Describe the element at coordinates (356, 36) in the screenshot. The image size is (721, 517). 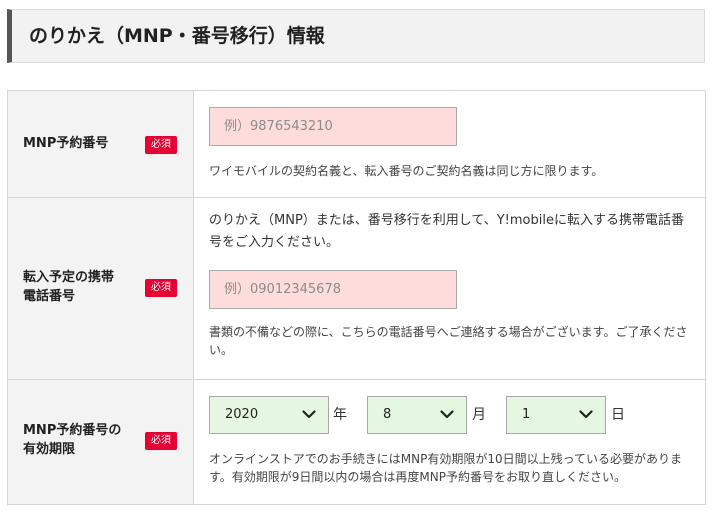
I see `section-header: のりかえ（MNP・番号移行）情報` at that location.